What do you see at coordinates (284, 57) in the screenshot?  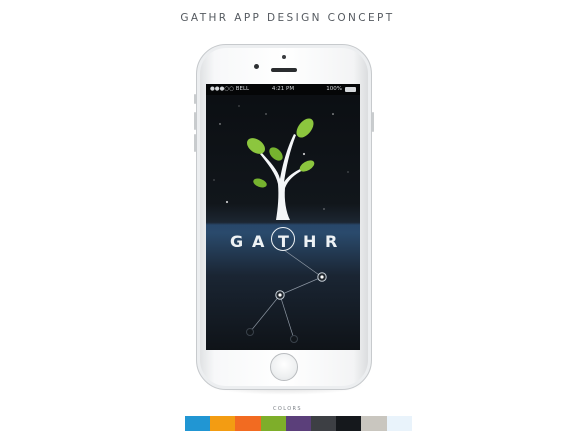 I see `front-camera-icon` at bounding box center [284, 57].